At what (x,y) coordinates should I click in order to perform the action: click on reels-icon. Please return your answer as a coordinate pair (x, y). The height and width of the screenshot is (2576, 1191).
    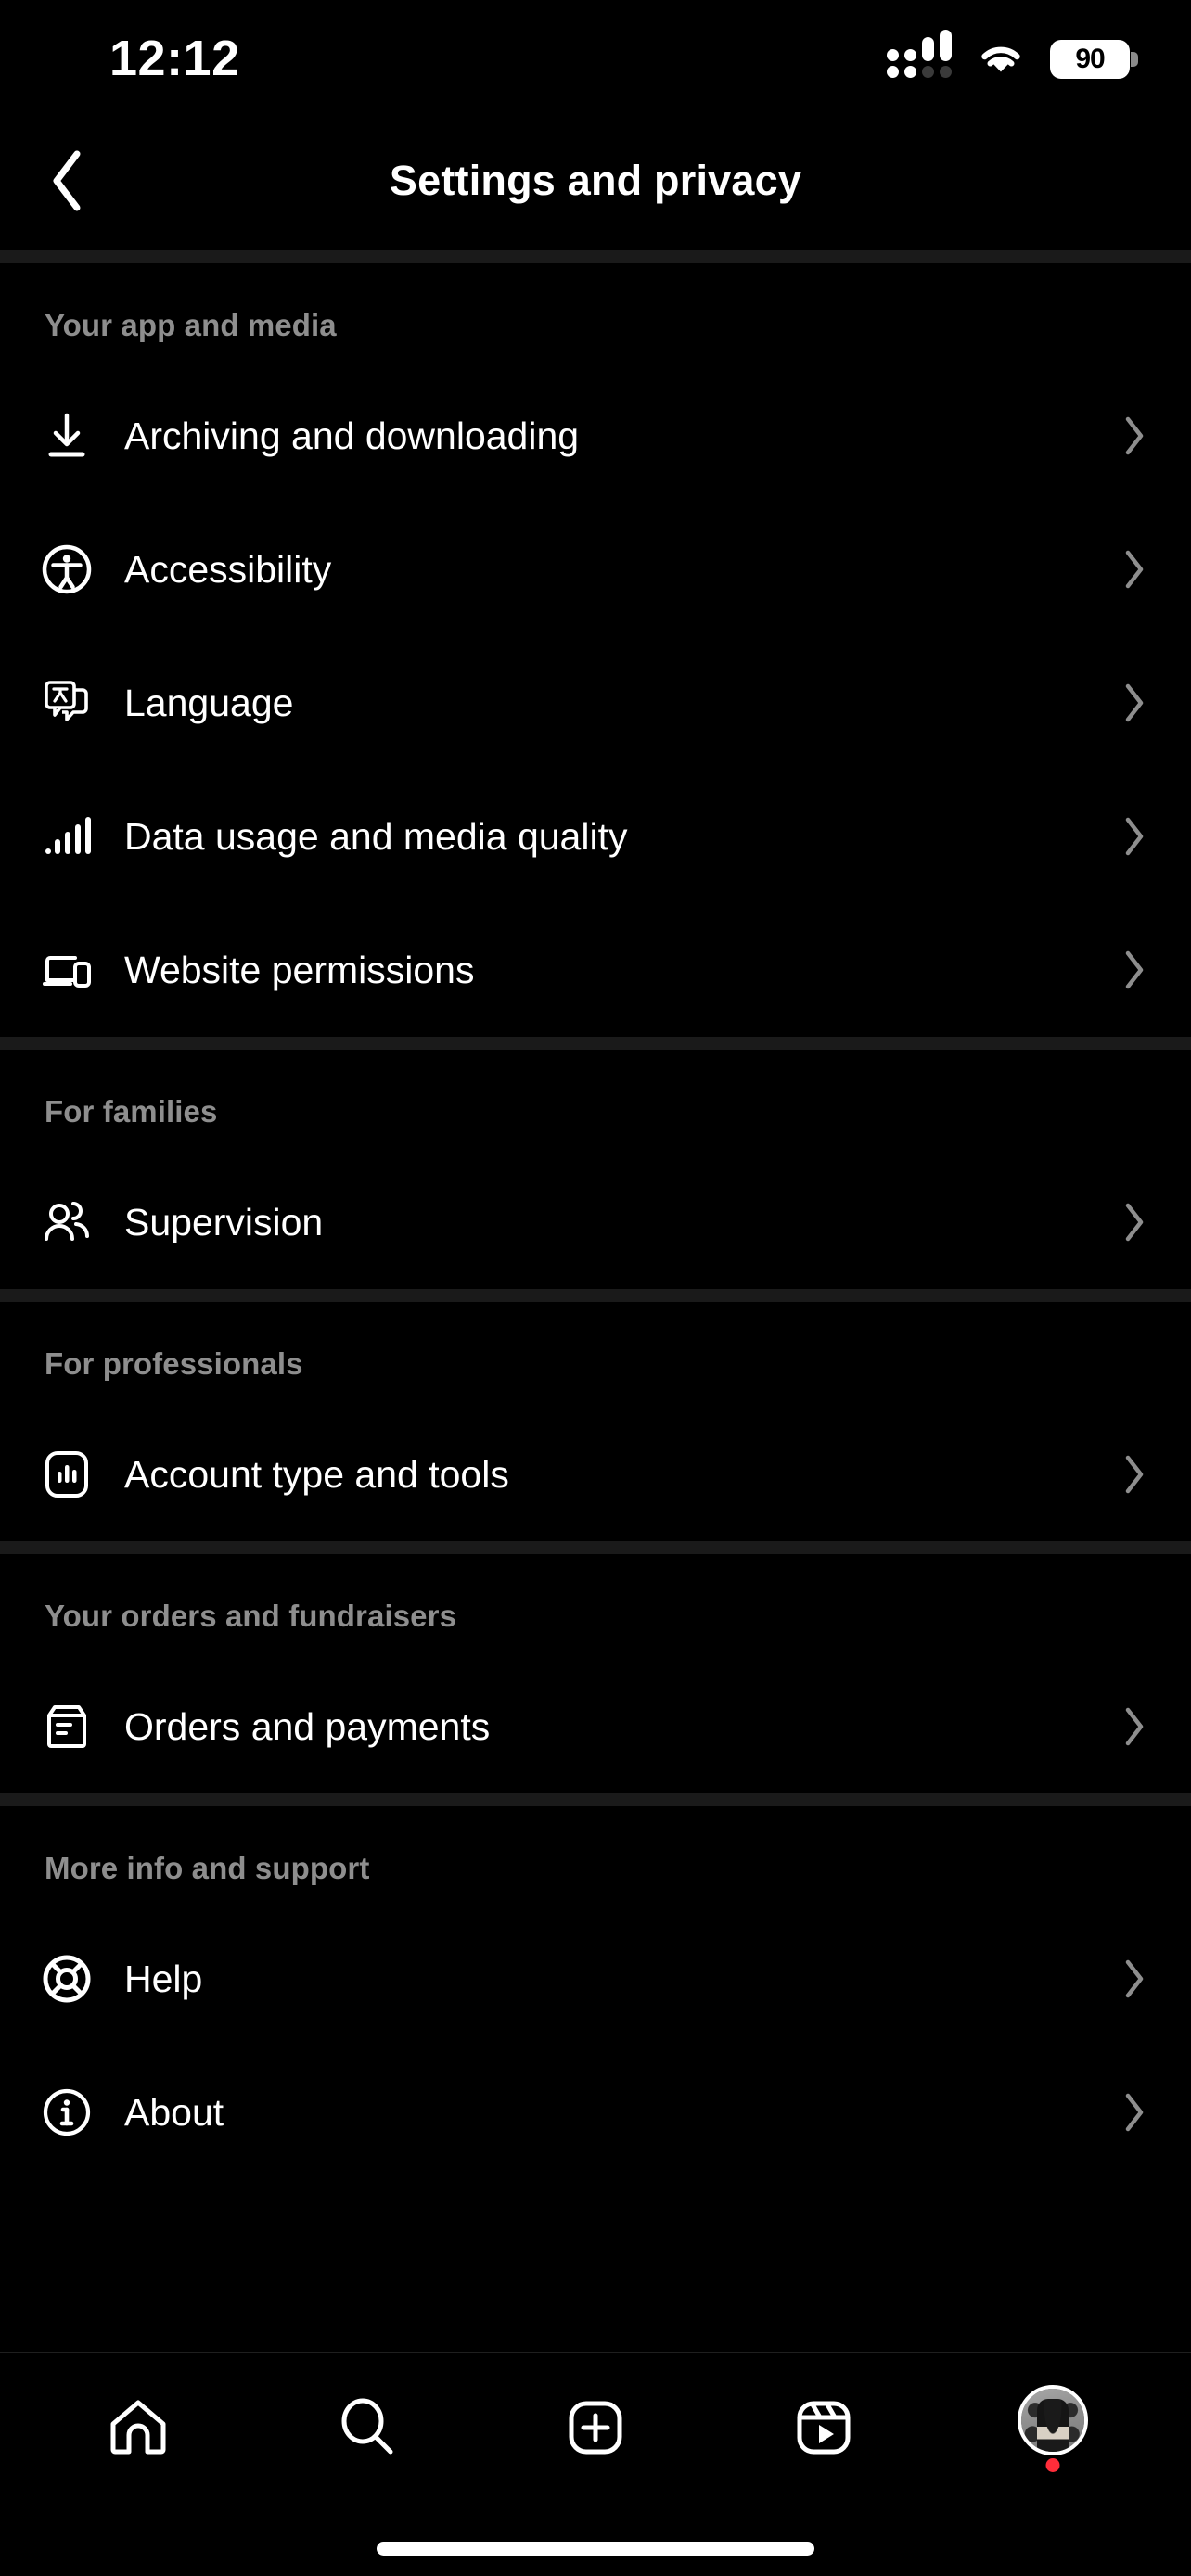
    Looking at the image, I should click on (824, 2428).